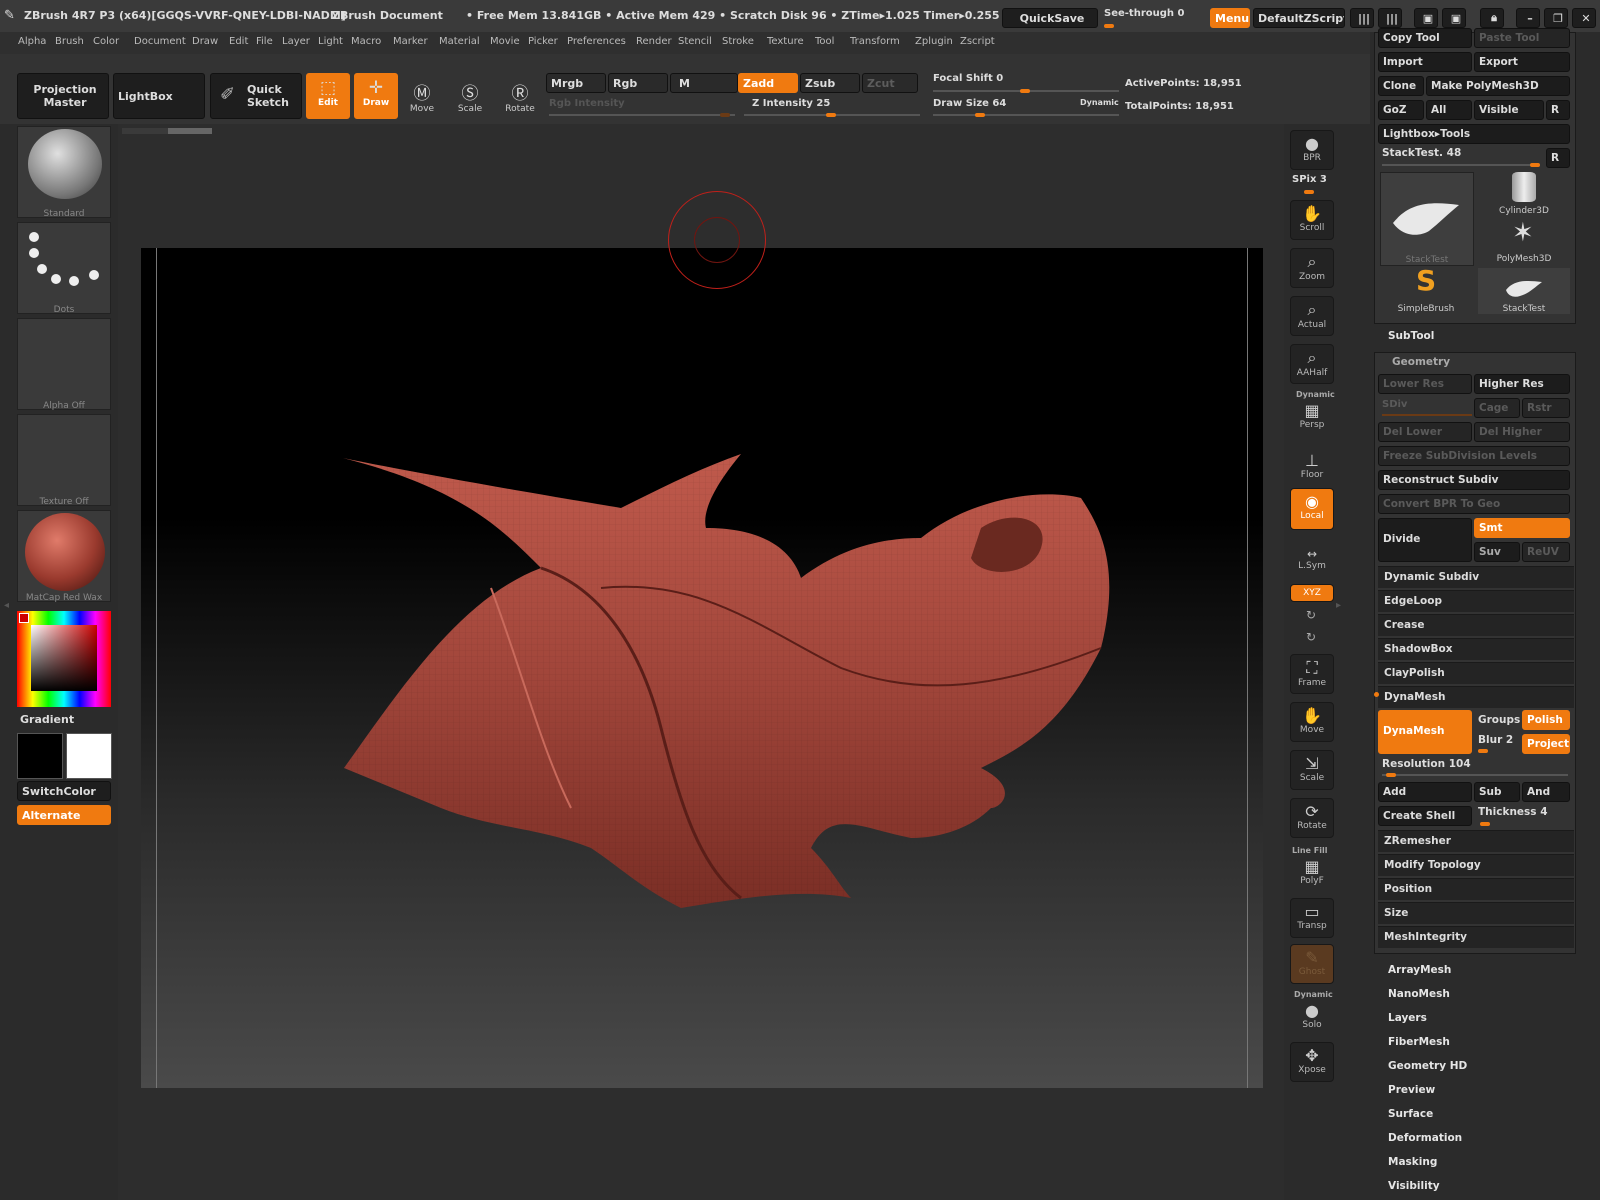  I want to click on size-row: Size, so click(1476, 913).